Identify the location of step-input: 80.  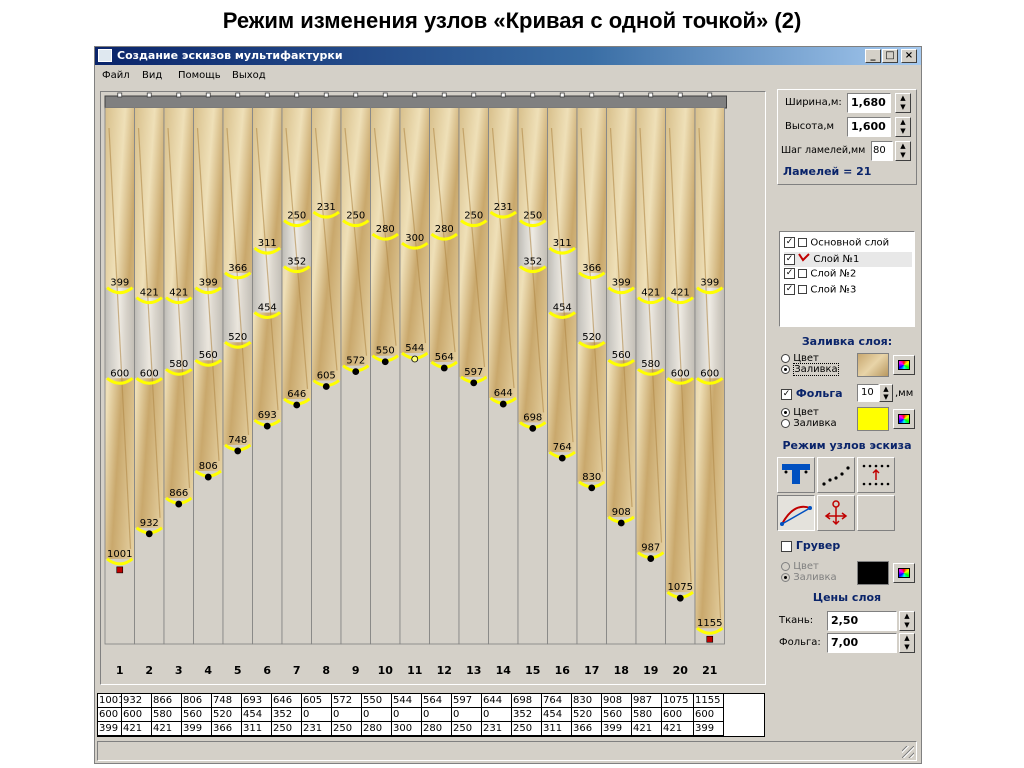
(882, 151).